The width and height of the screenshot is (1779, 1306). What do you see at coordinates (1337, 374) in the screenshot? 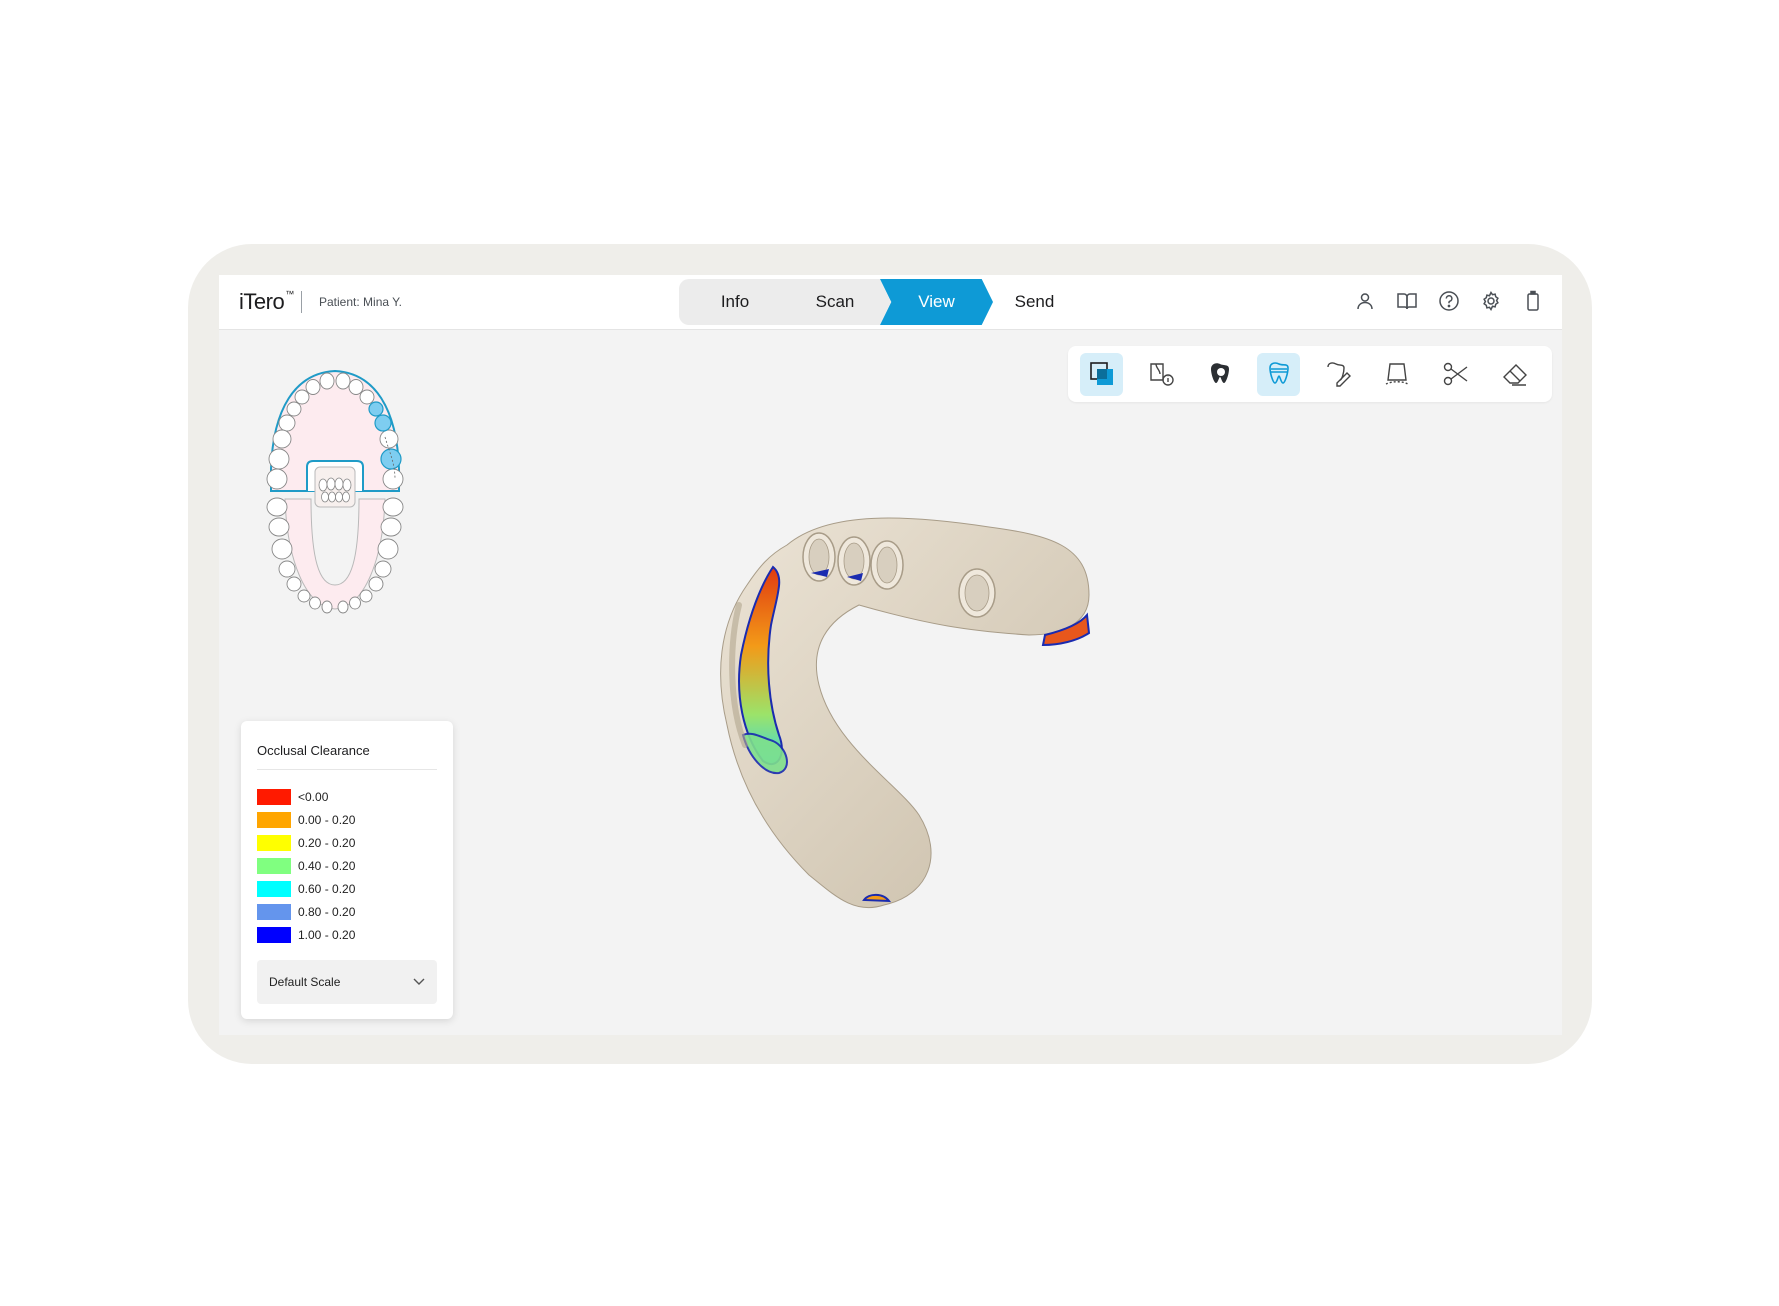
I see `tooth-edit-icon` at bounding box center [1337, 374].